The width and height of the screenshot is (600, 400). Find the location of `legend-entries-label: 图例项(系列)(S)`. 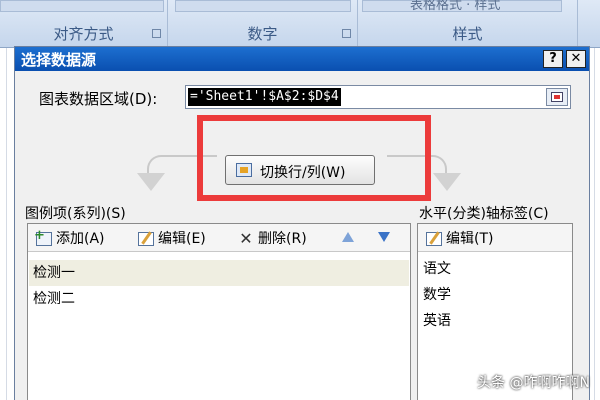

legend-entries-label: 图例项(系列)(S) is located at coordinates (75, 214).